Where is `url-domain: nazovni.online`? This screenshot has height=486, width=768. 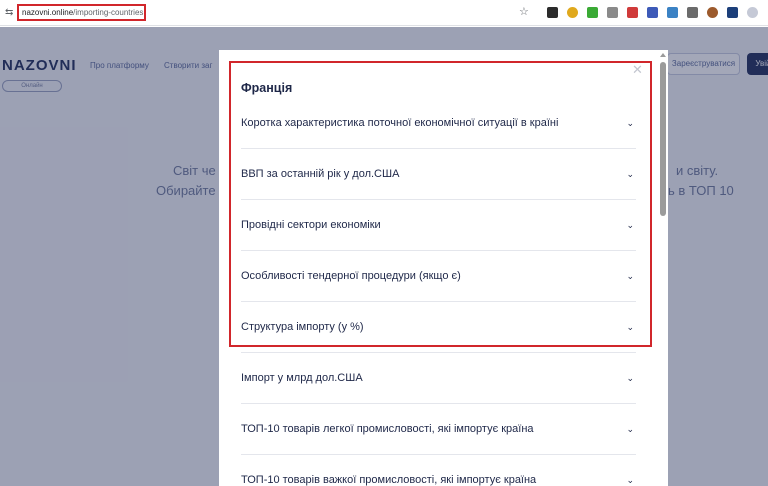 url-domain: nazovni.online is located at coordinates (48, 12).